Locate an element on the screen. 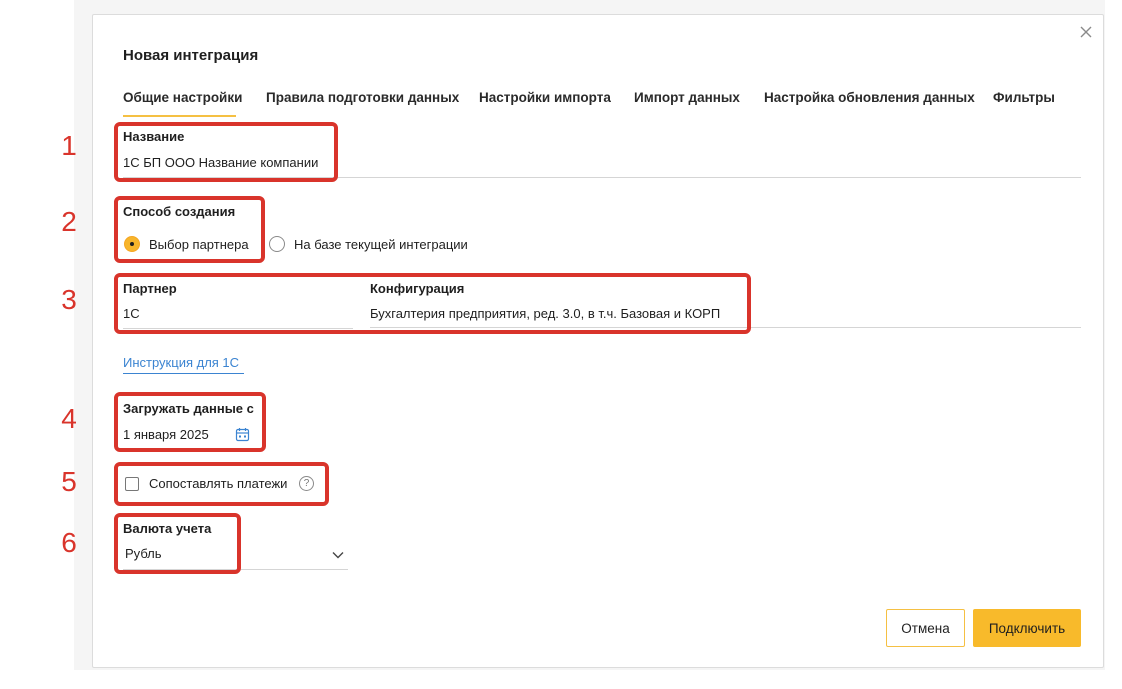 The width and height of the screenshot is (1122, 689). match-payments-label: Сопоставлять платежи is located at coordinates (218, 483).